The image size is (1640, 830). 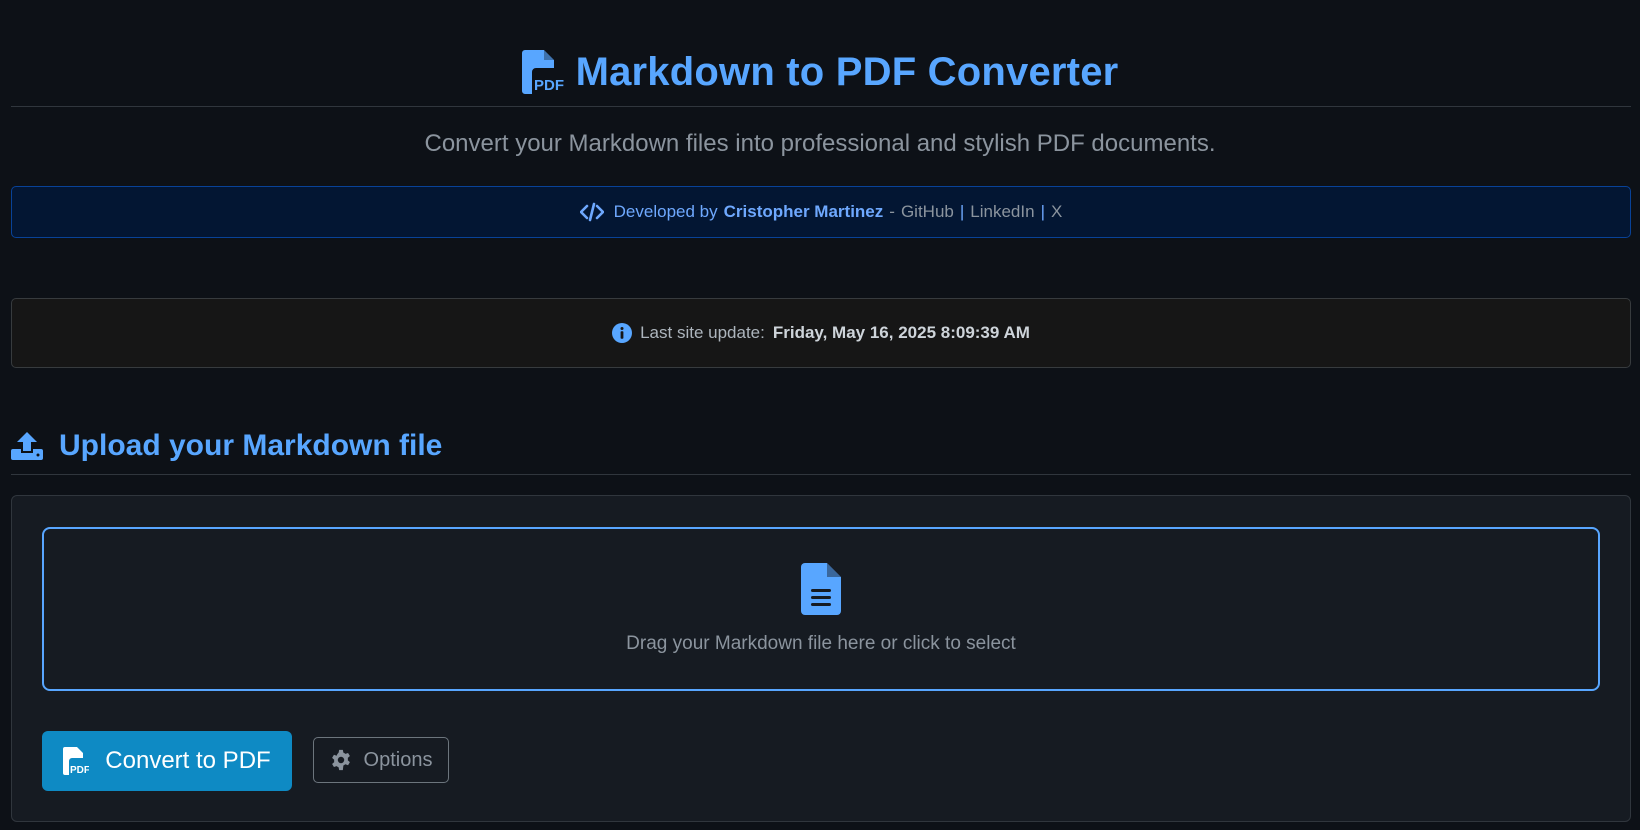 I want to click on convert-button-label: Convert to PDF, so click(x=188, y=760).